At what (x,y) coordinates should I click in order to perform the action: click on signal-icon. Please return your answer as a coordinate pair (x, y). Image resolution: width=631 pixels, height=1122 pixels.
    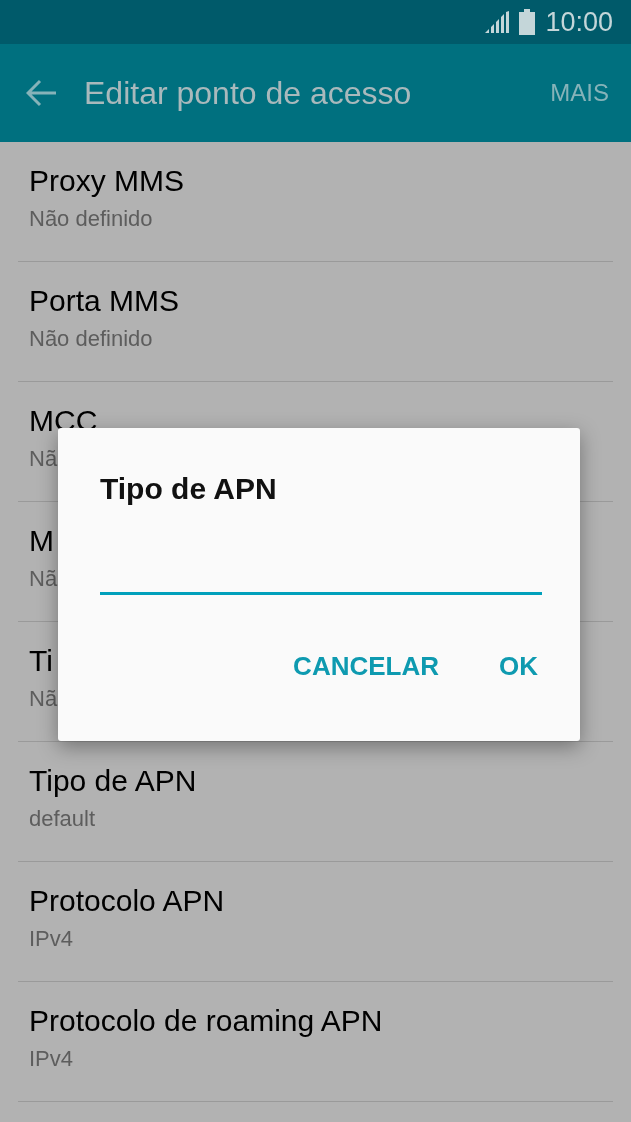
    Looking at the image, I should click on (497, 22).